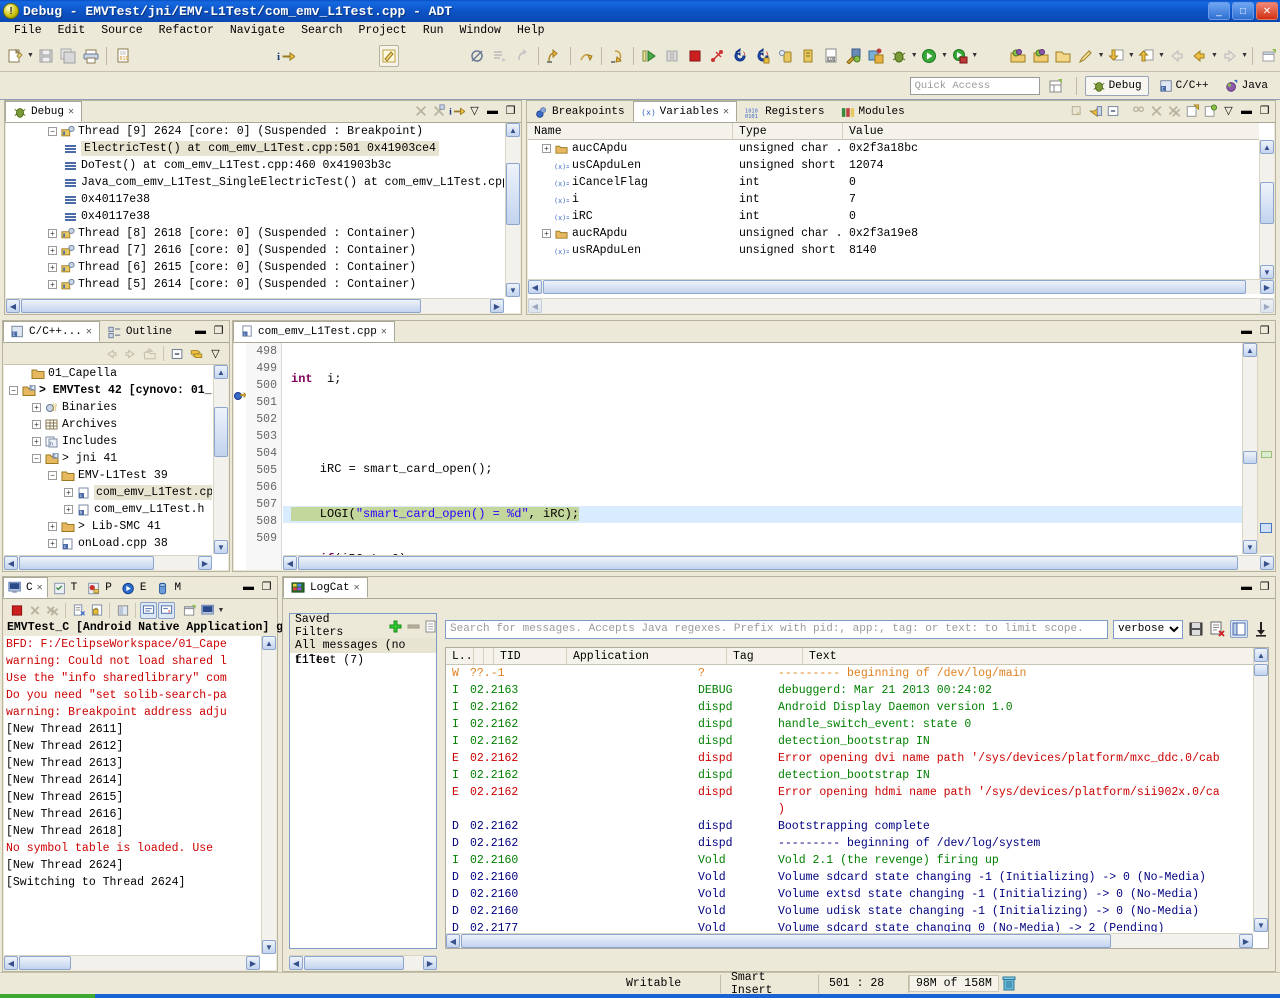 This screenshot has width=1280, height=998. I want to click on debug-as-icon, so click(899, 56).